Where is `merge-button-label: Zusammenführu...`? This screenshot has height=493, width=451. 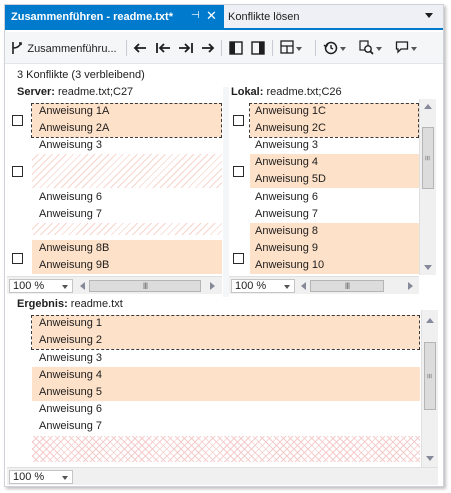
merge-button-label: Zusammenführu... is located at coordinates (72, 49).